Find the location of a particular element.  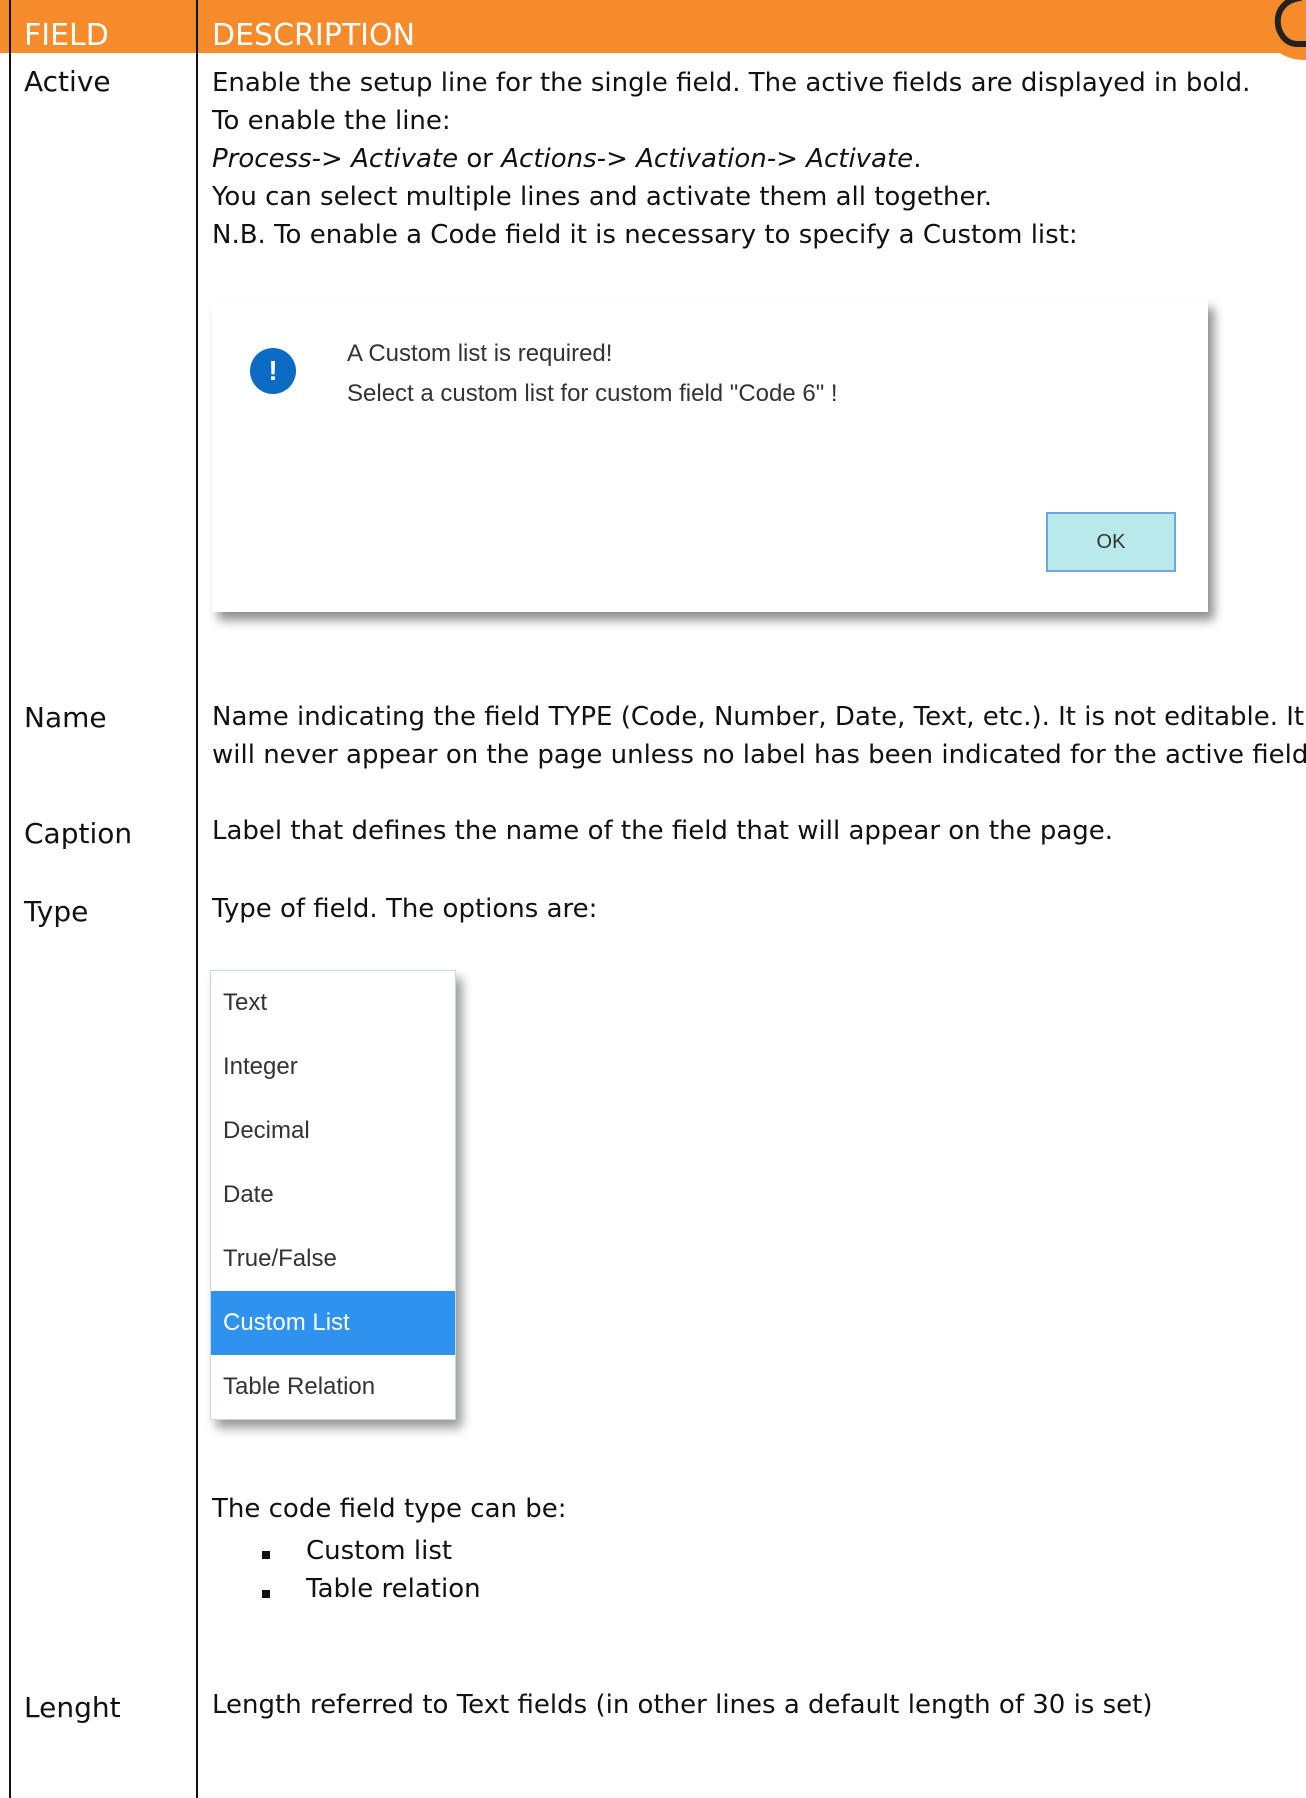

dropdown-option-true-false: True/False is located at coordinates (333, 1259).